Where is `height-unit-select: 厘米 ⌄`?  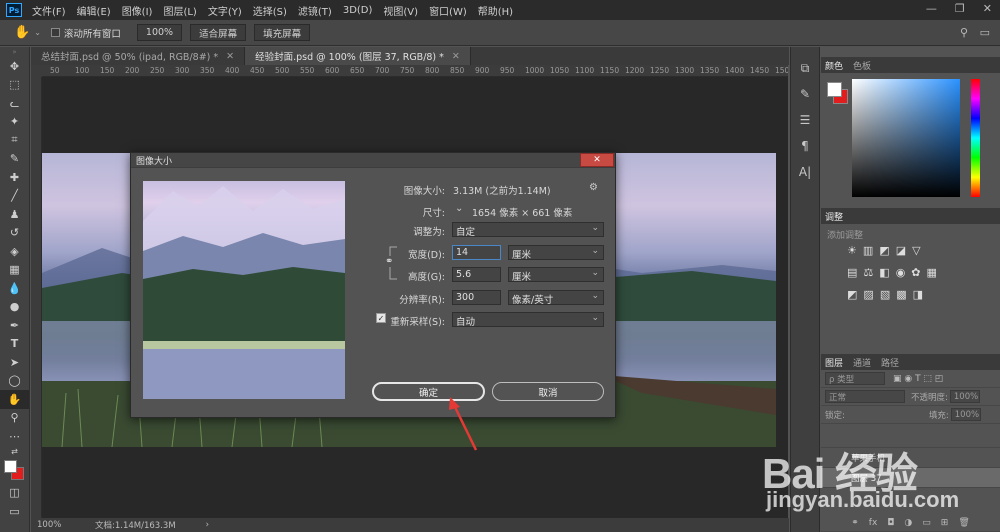
height-unit-select: 厘米 ⌄ is located at coordinates (556, 275).